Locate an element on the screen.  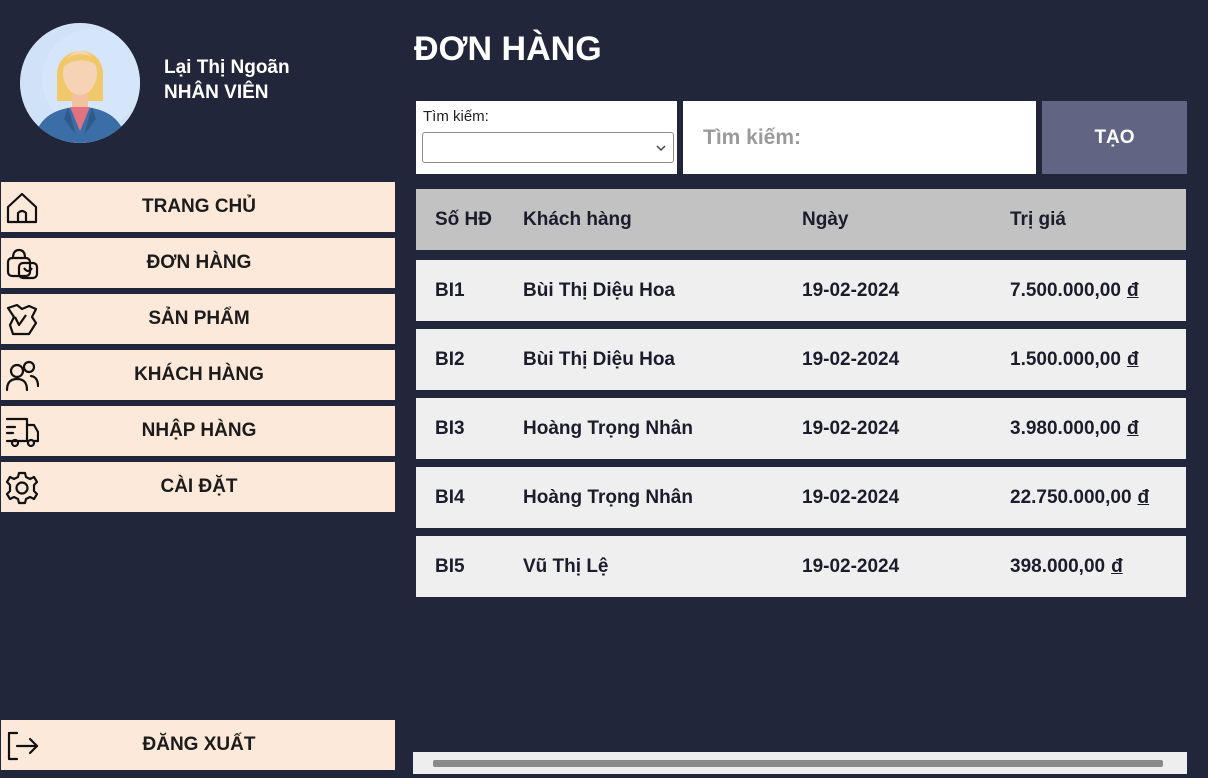
row-value: 398.000,00 đ is located at coordinates (1066, 566).